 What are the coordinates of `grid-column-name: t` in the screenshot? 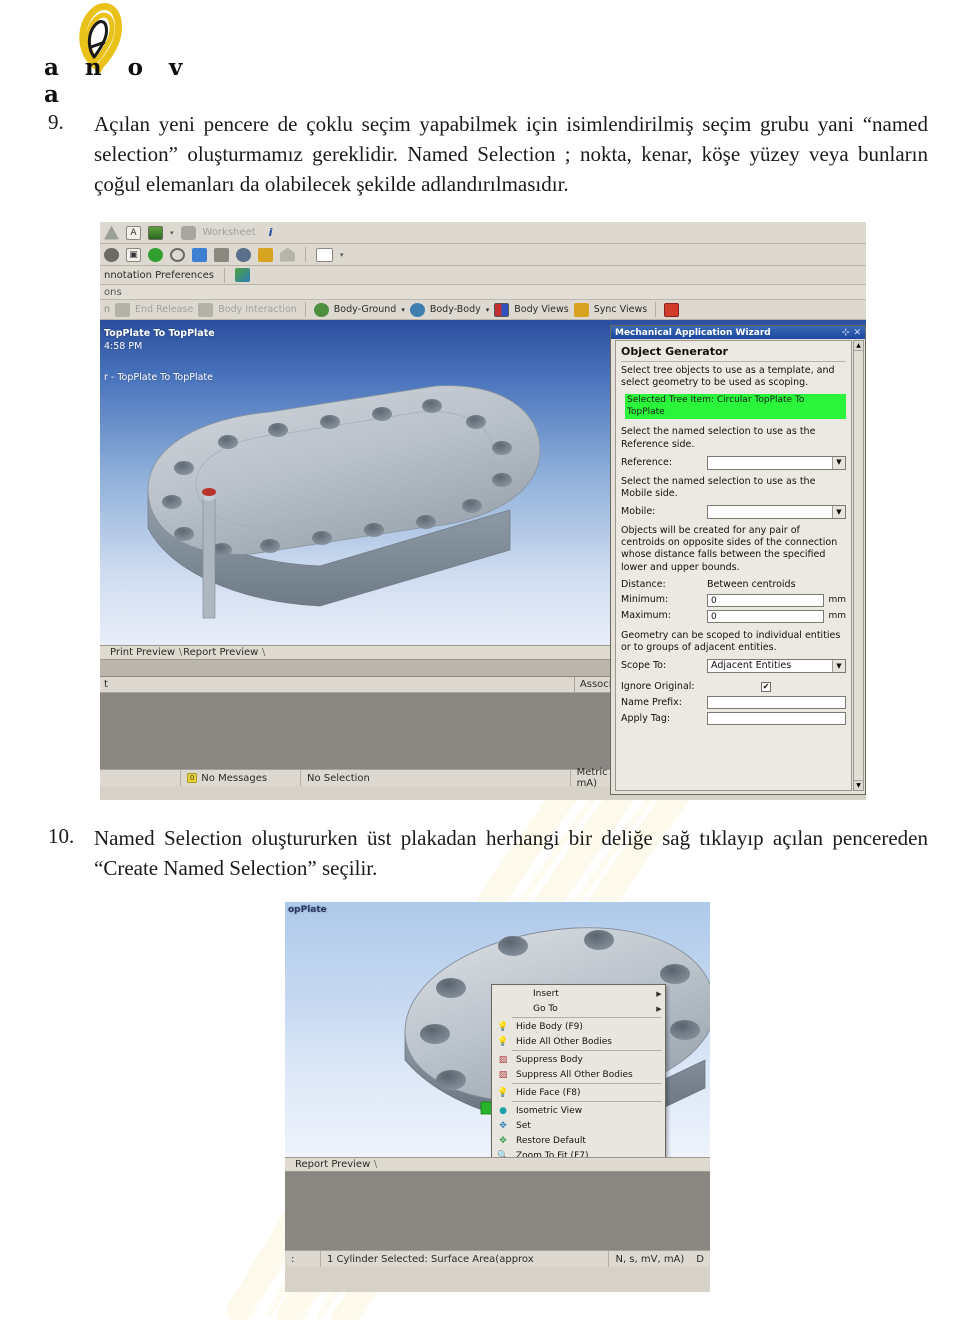 It's located at (337, 684).